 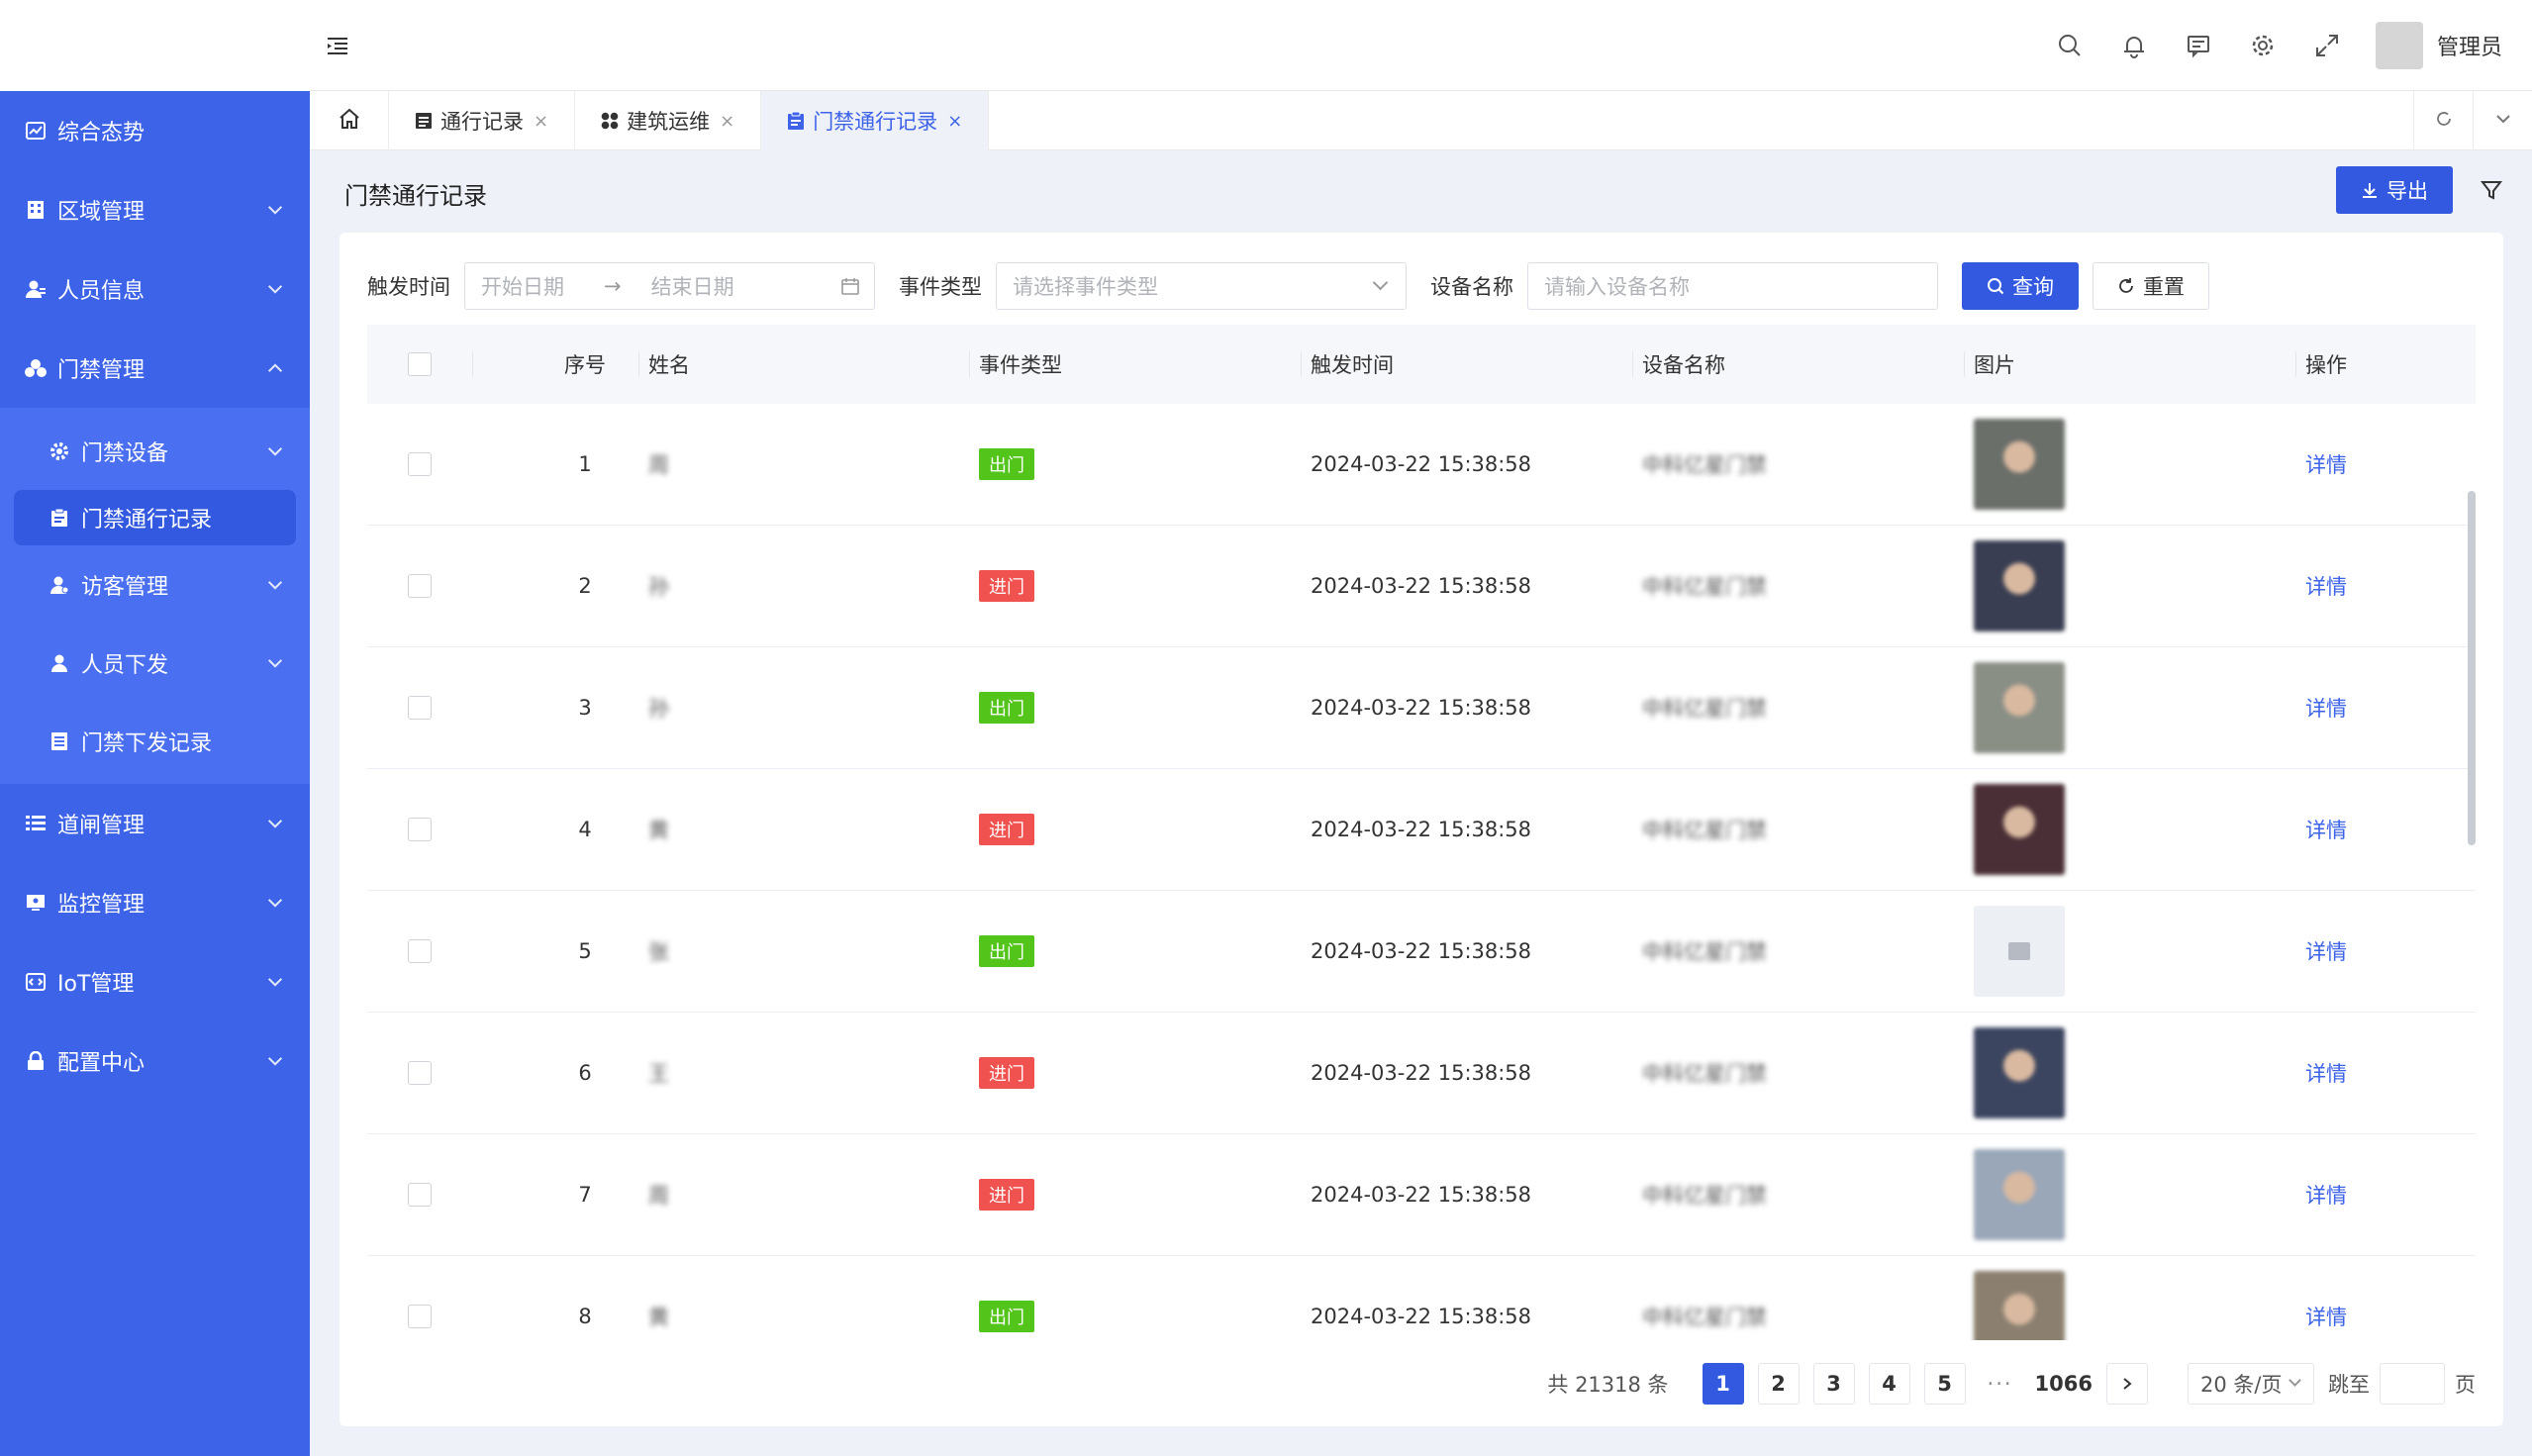 I want to click on sidebar-item-person-issue: 人员下发, so click(x=155, y=663).